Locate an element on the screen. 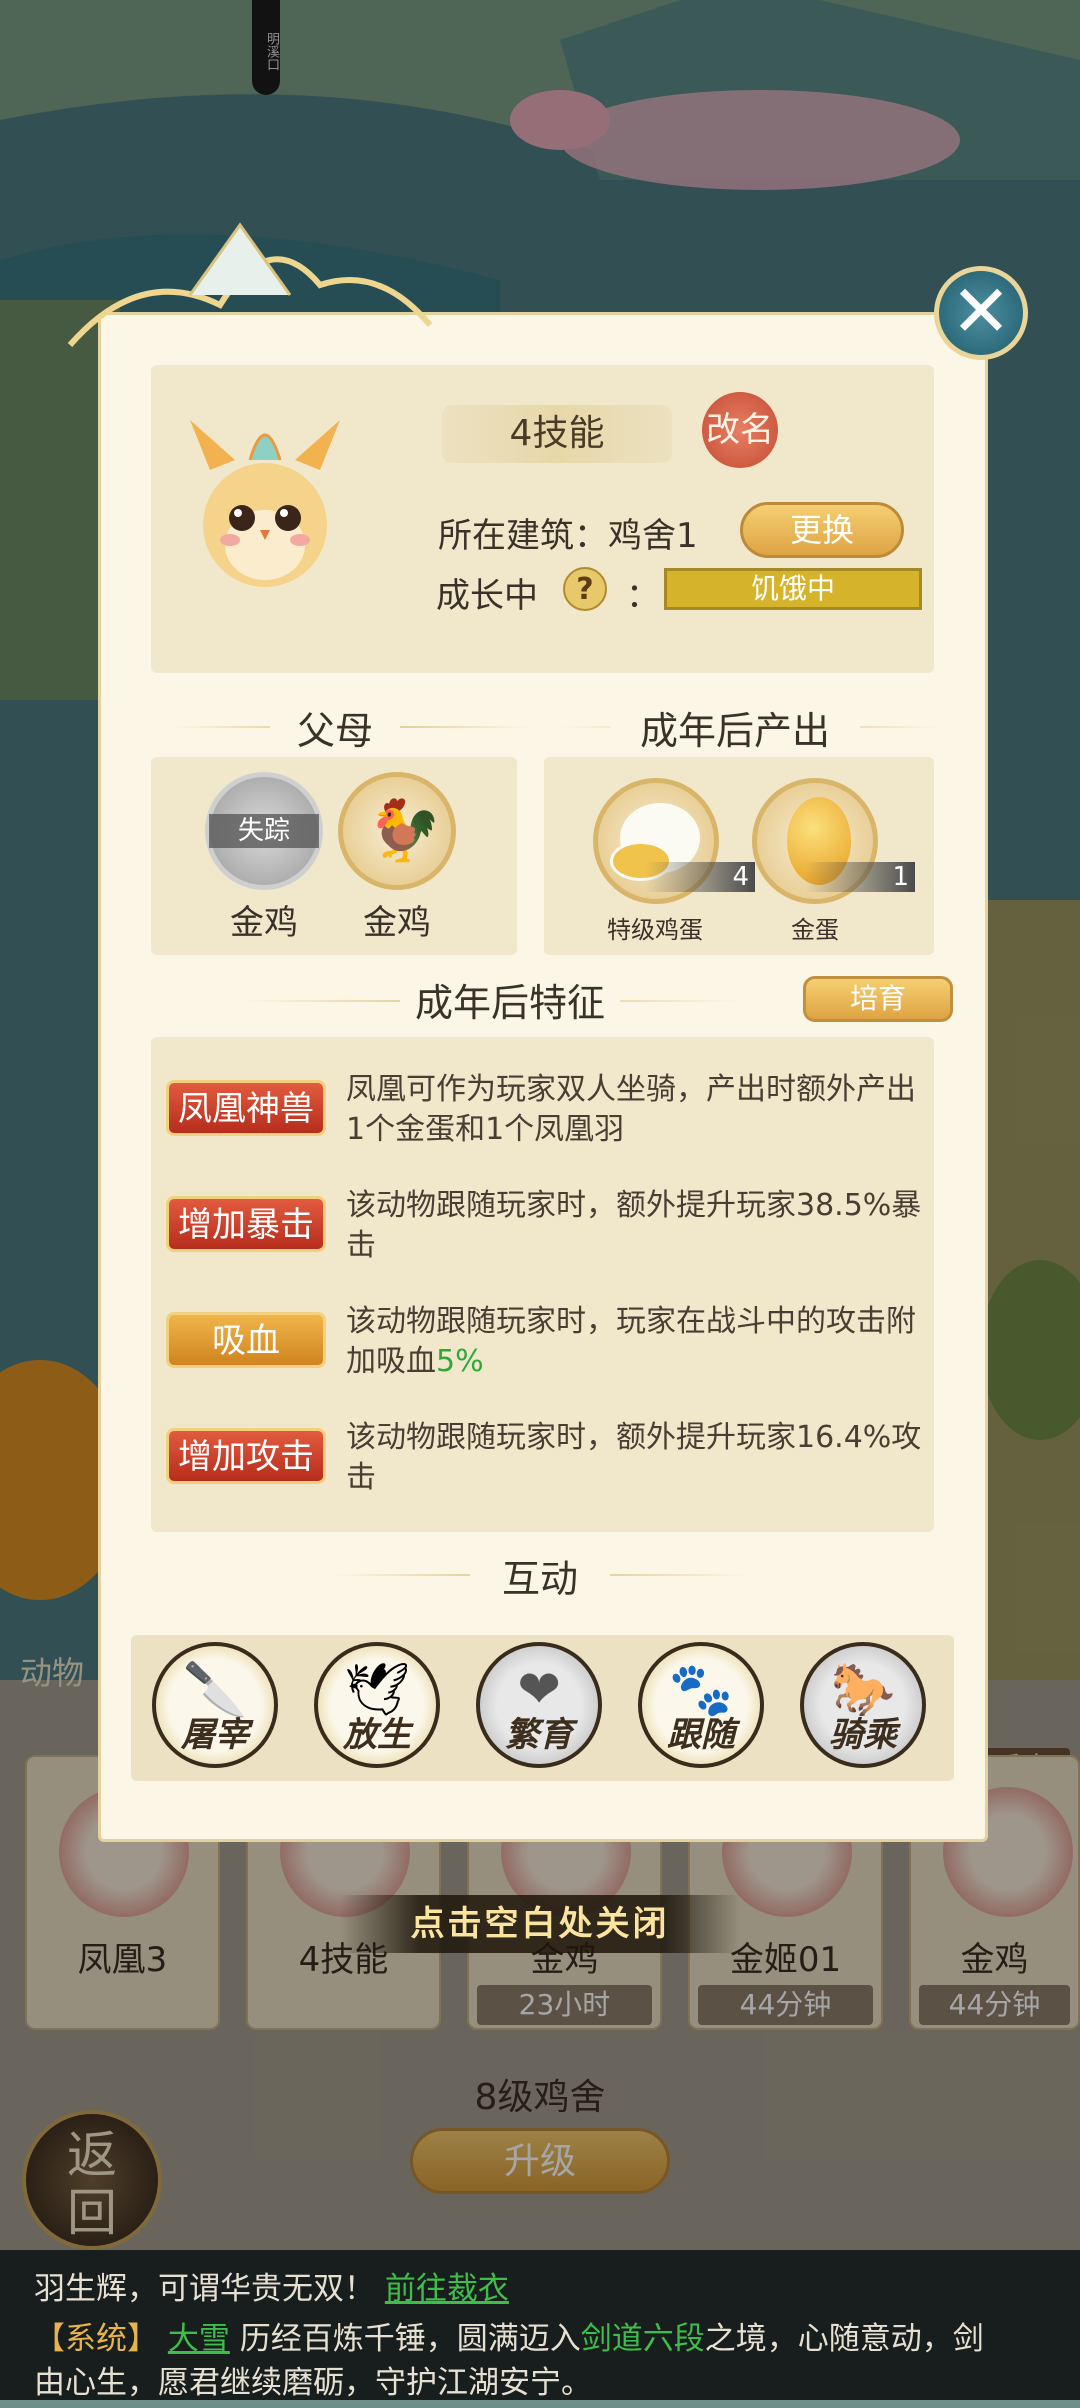  chat-line: 【系统】 大雪 历经百炼千锤，圆满迈入剑道六段之境，心随意动，剑 is located at coordinates (540, 2339).